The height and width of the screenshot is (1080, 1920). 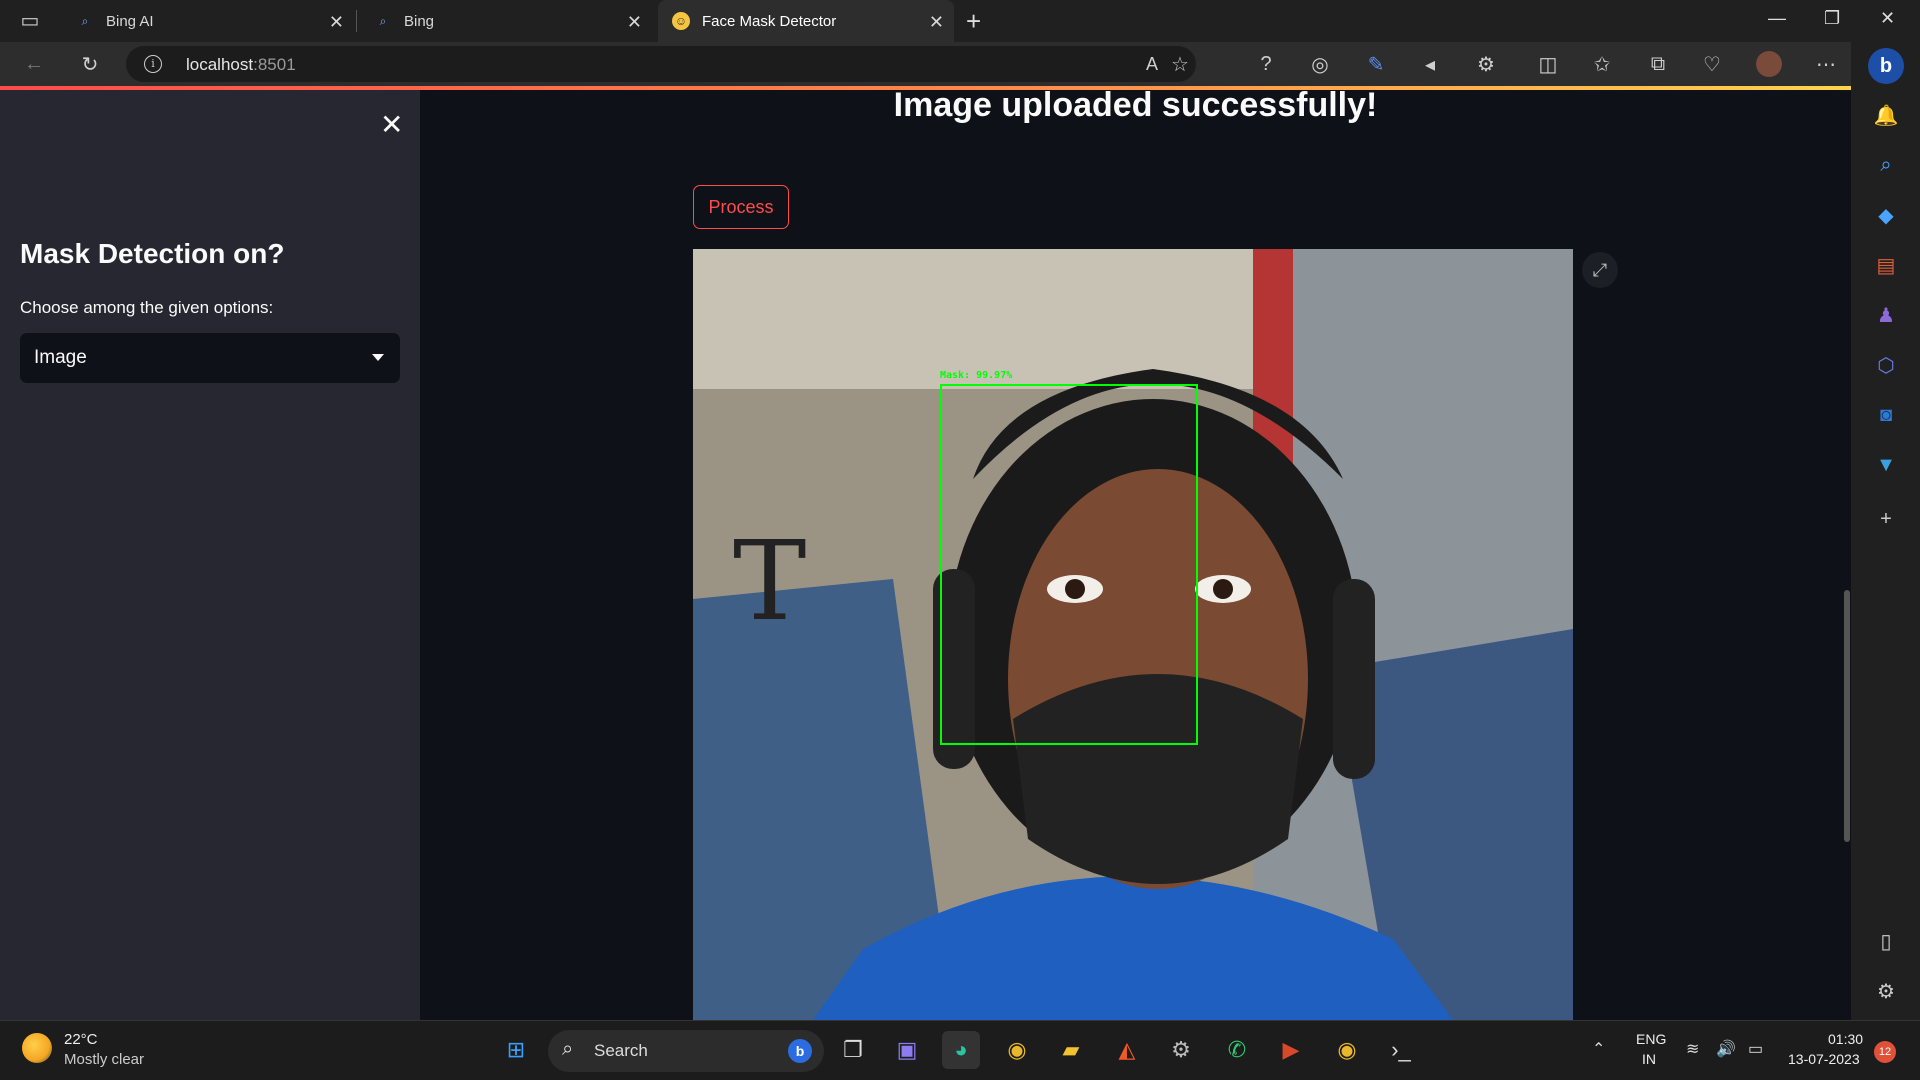 What do you see at coordinates (1886, 991) in the screenshot?
I see `settings-gear-icon: ⚙` at bounding box center [1886, 991].